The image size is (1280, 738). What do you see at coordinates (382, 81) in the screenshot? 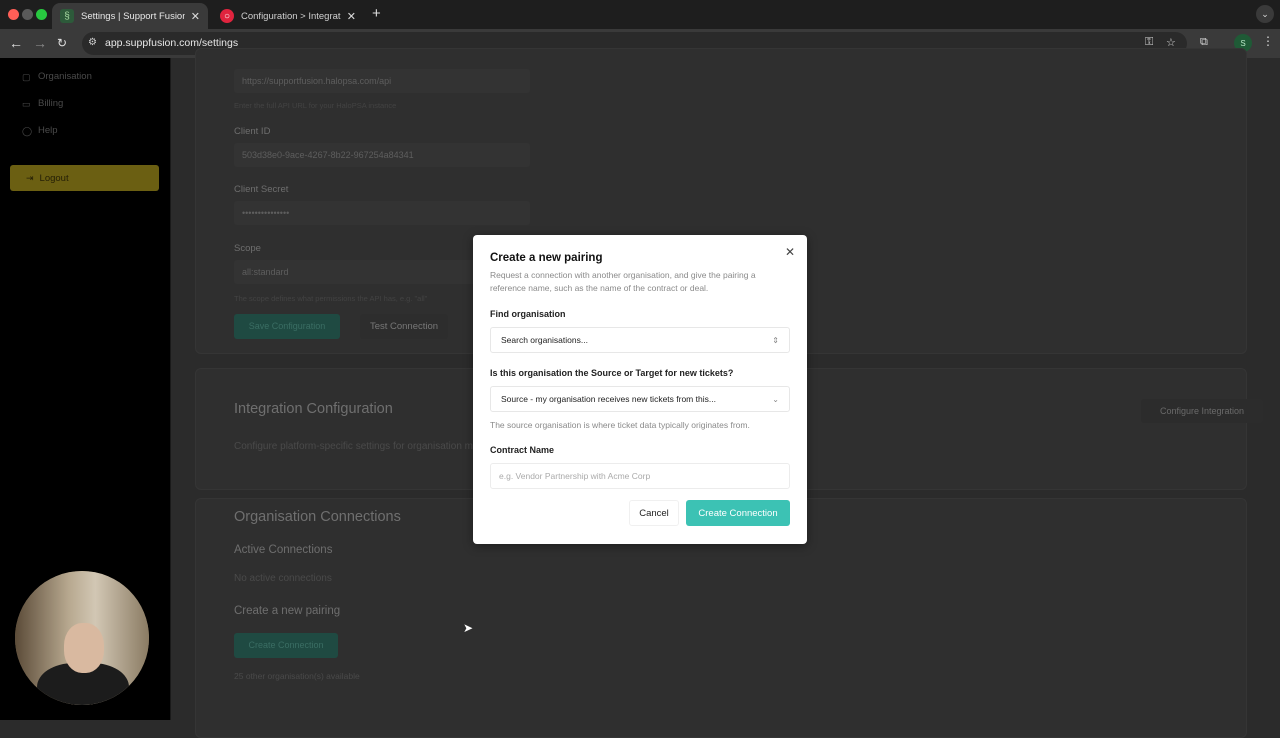
I see `api-url-input: https://supportfusion.halopsa.com/api` at bounding box center [382, 81].